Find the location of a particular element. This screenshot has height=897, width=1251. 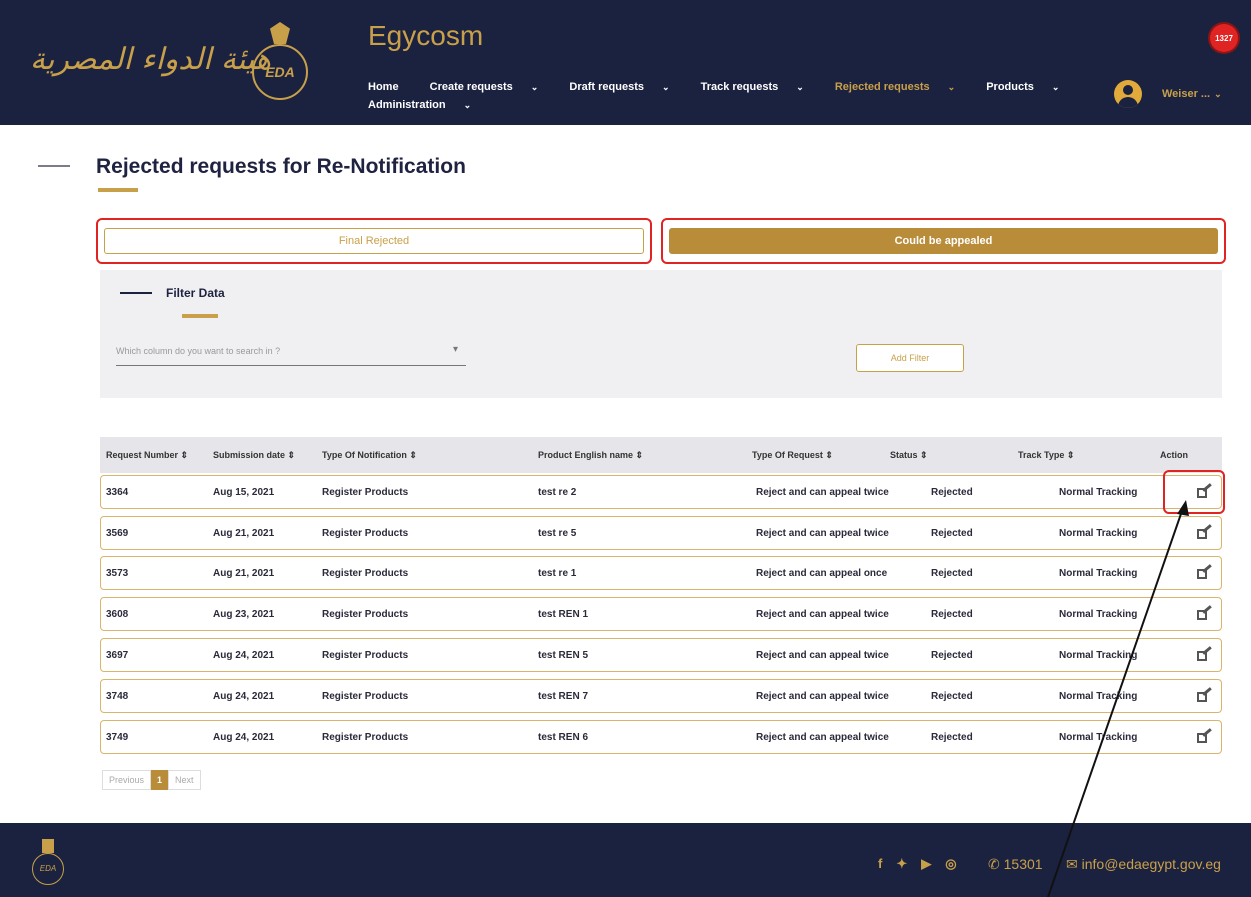

cell-request-number: 3364 is located at coordinates (117, 492).